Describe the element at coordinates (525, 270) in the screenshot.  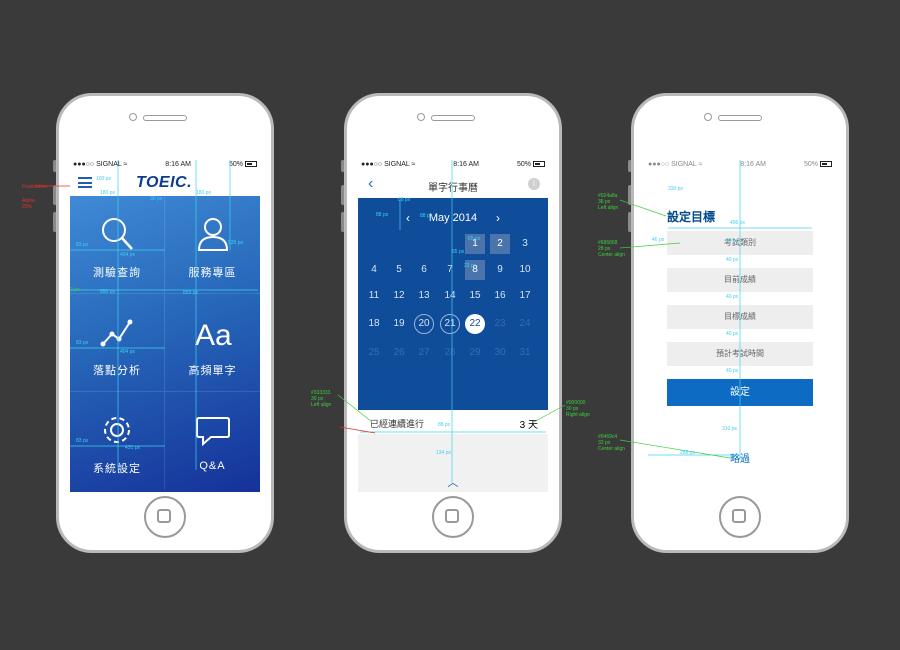
I see `calendar-day: 10` at that location.